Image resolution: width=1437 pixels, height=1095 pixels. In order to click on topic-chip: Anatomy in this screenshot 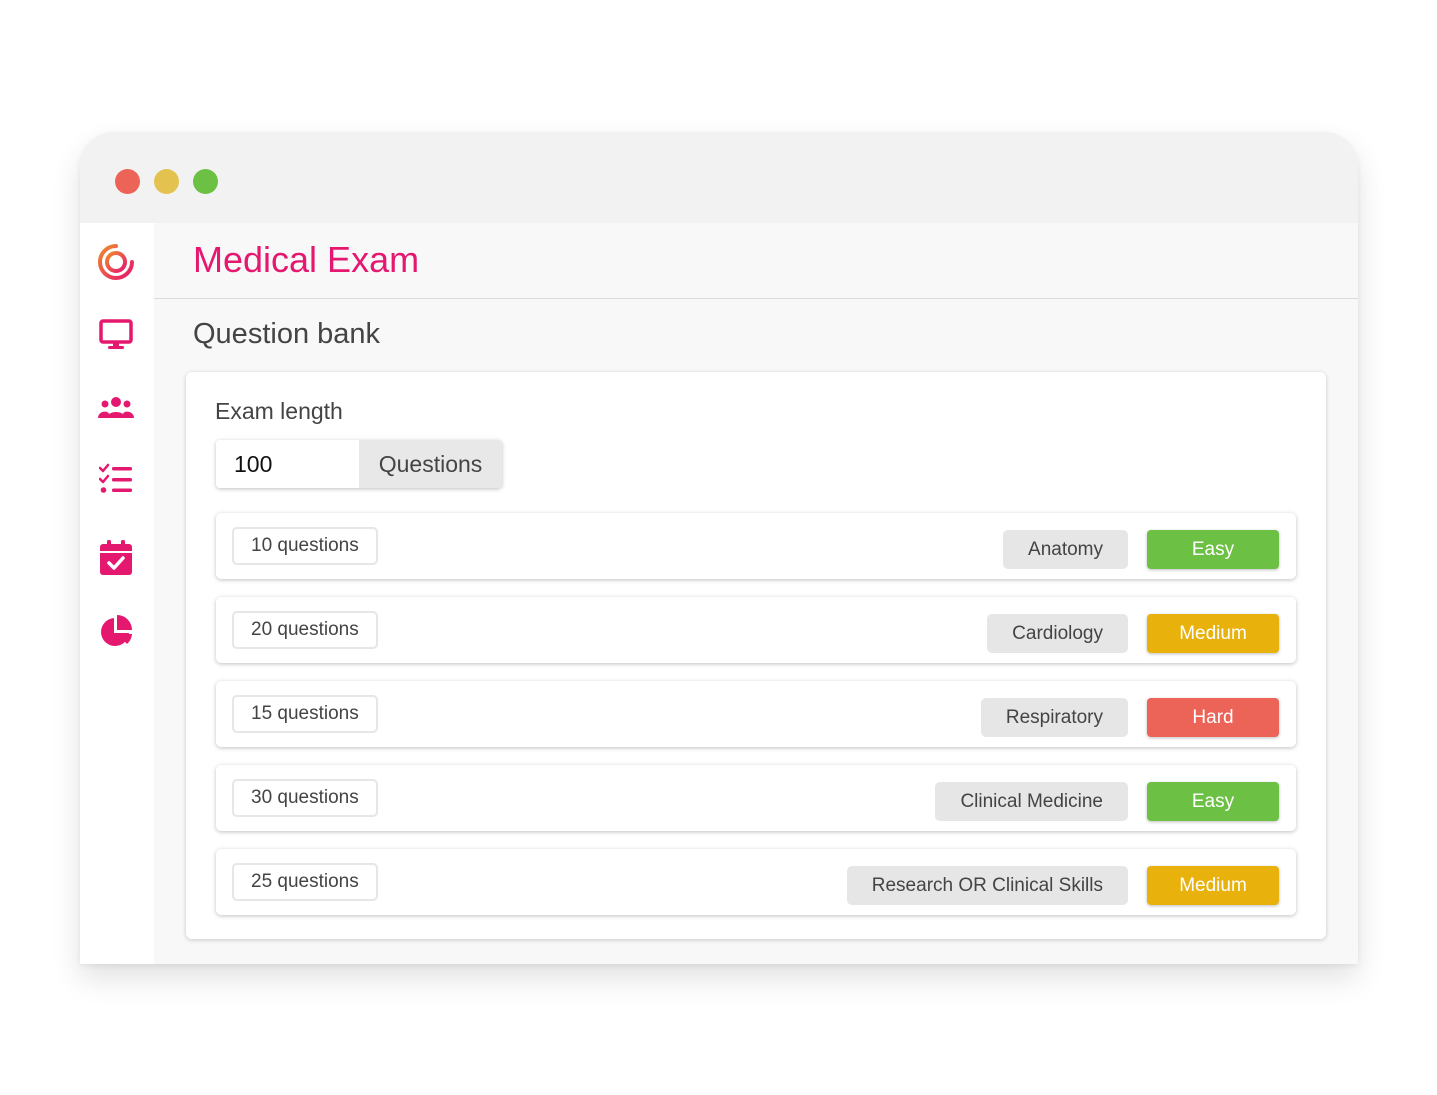, I will do `click(1065, 549)`.